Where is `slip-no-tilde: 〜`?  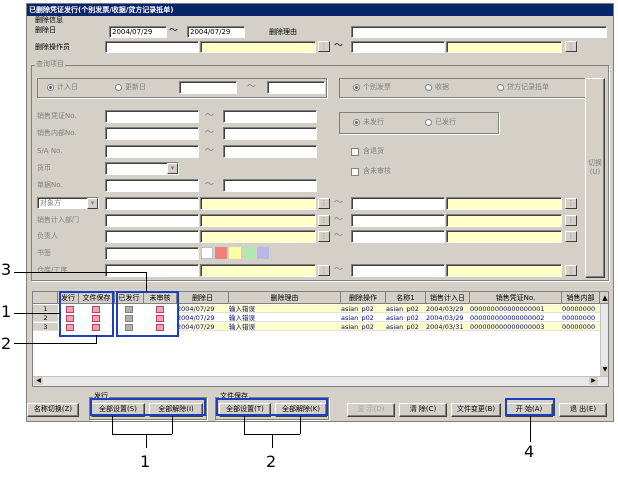 slip-no-tilde: 〜 is located at coordinates (210, 185).